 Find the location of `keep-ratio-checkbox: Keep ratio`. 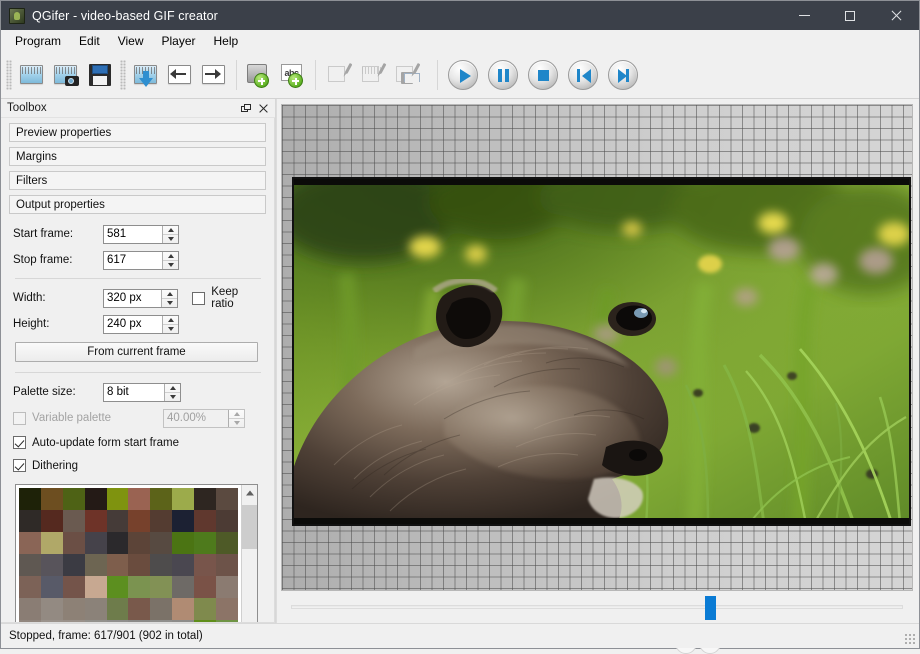

keep-ratio-checkbox: Keep ratio is located at coordinates (227, 298).